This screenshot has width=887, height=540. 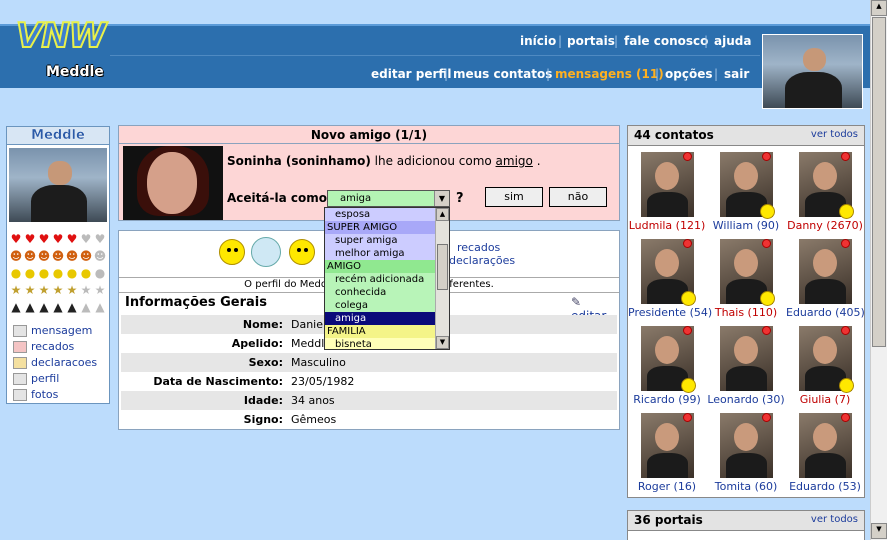 What do you see at coordinates (578, 197) in the screenshot?
I see `no-button: não` at bounding box center [578, 197].